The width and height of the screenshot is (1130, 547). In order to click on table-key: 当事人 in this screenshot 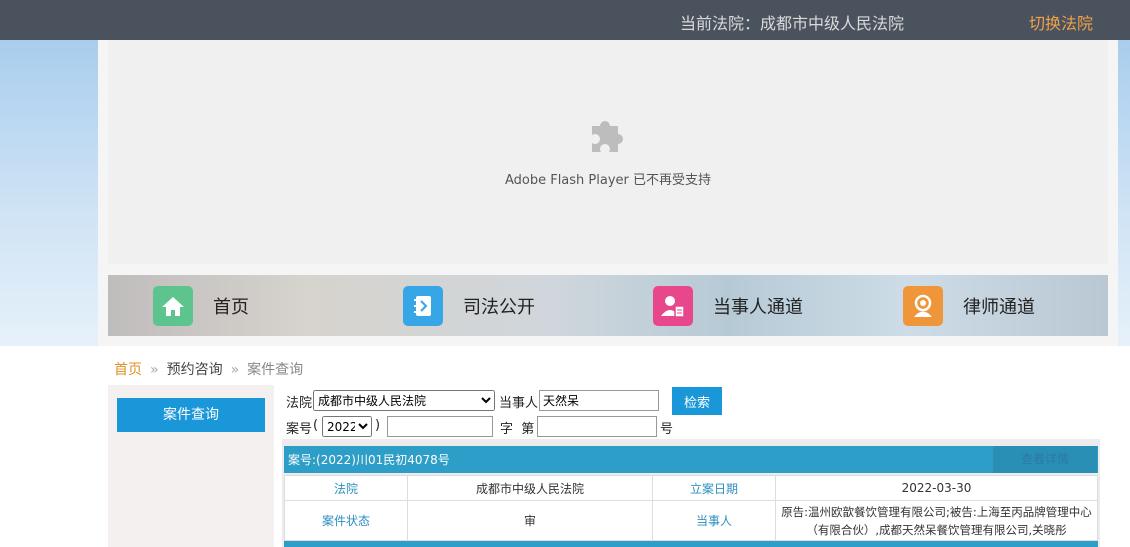, I will do `click(714, 520)`.